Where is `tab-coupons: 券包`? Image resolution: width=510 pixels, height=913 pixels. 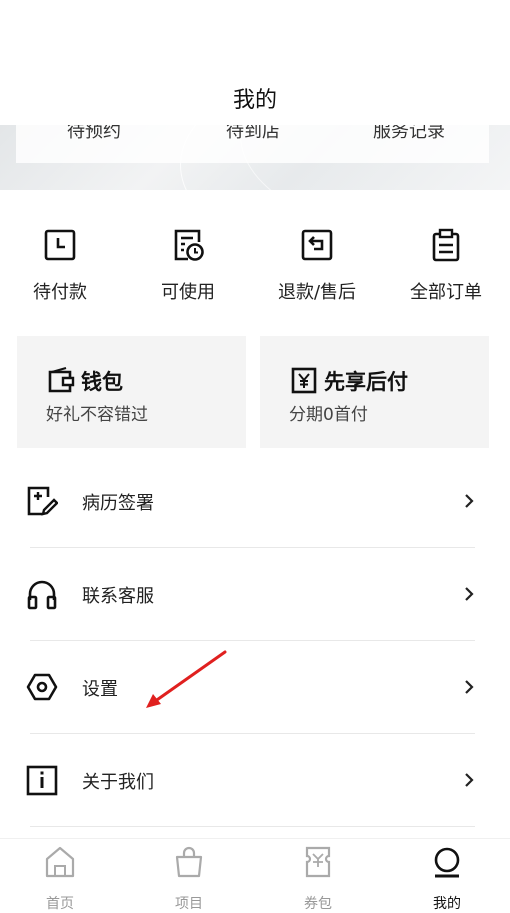 tab-coupons: 券包 is located at coordinates (318, 879).